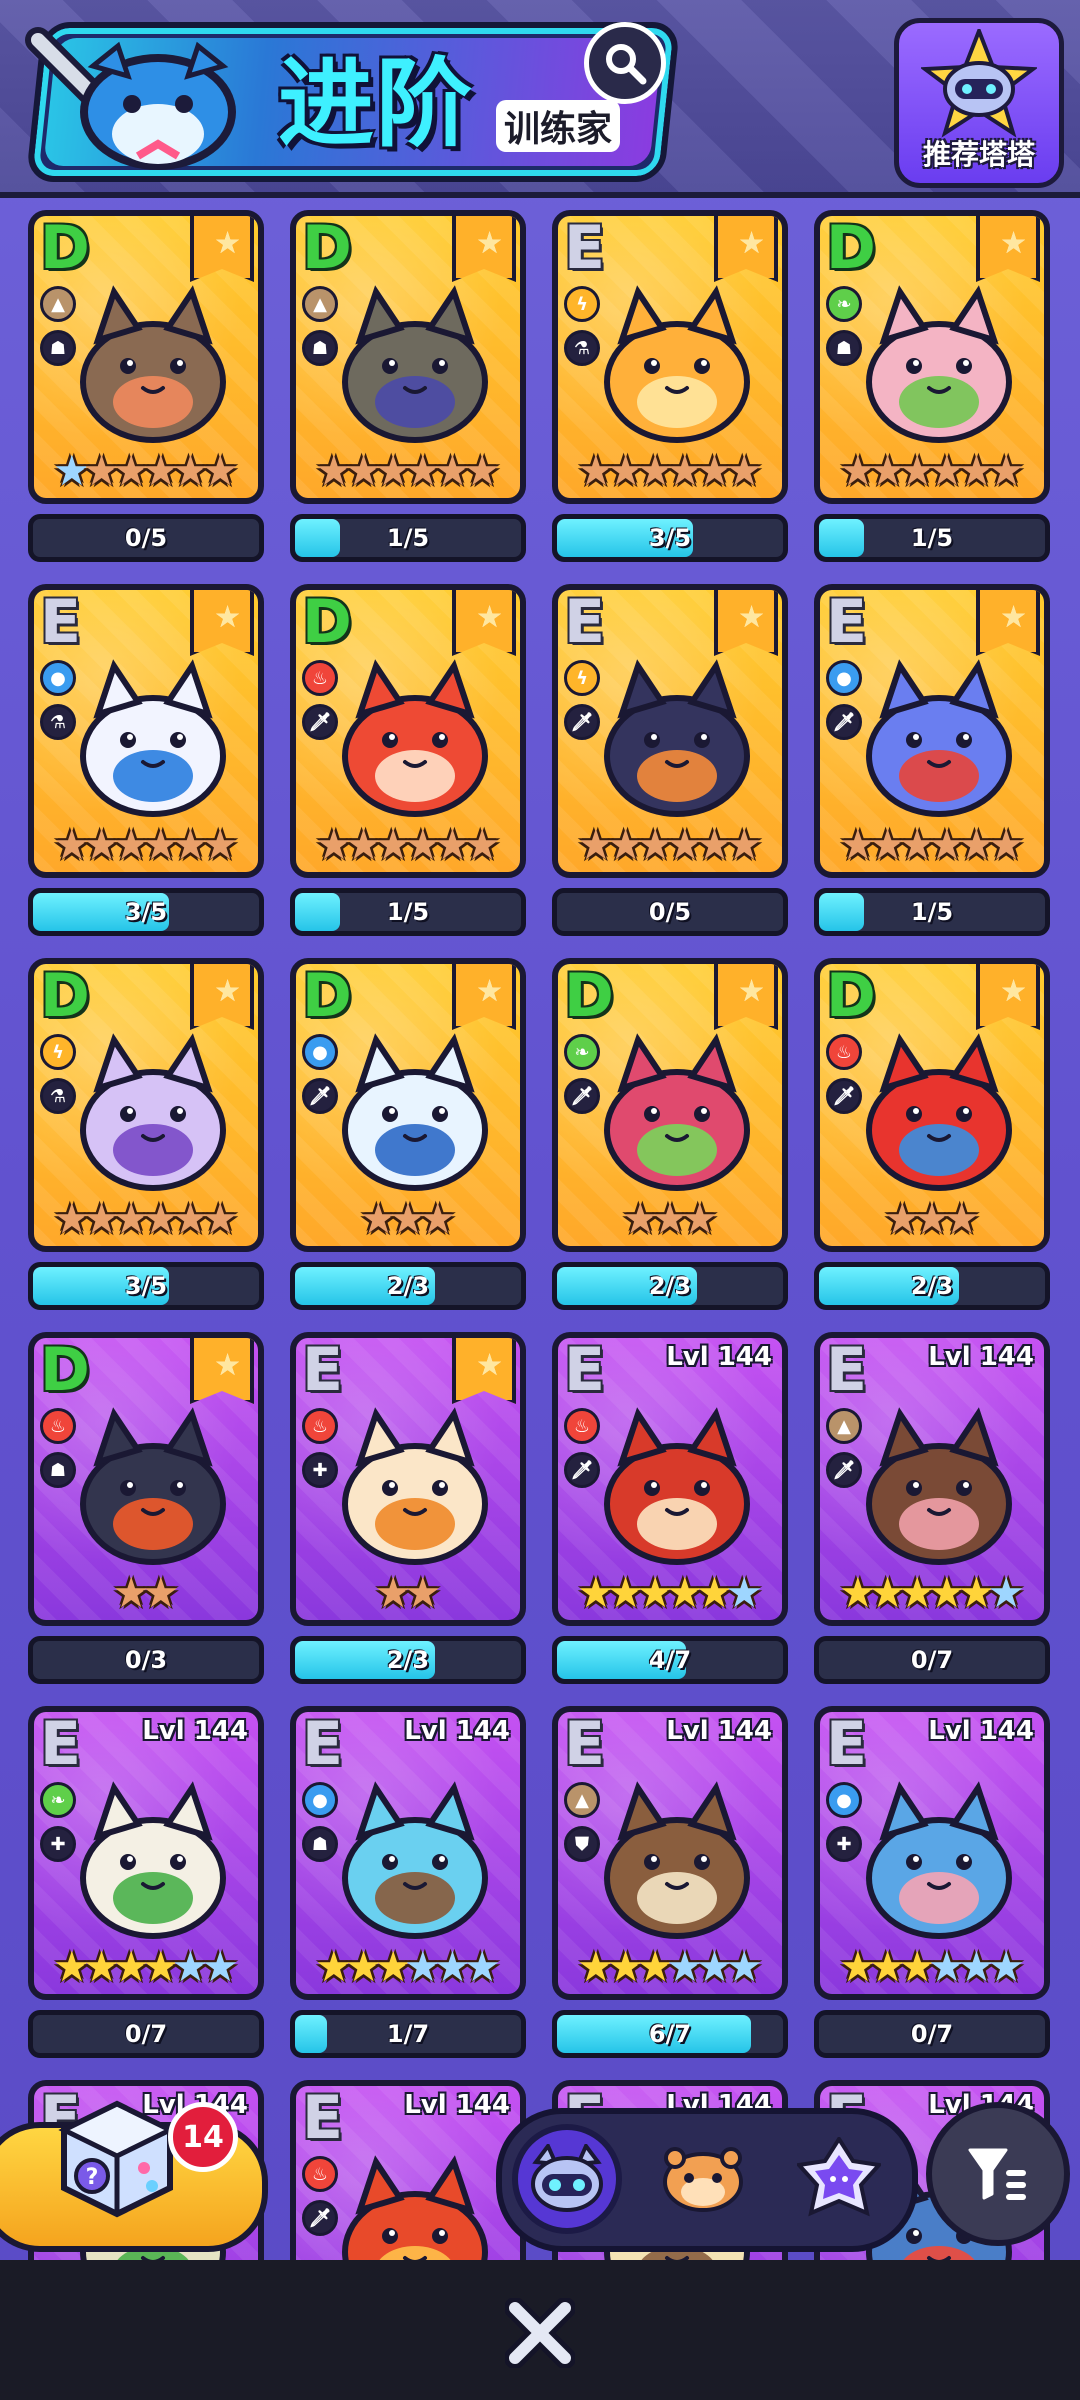  I want to click on creature-card: Eϟ 🗡 ★ ★ ★ ★ ★ ★ ★, so click(670, 731).